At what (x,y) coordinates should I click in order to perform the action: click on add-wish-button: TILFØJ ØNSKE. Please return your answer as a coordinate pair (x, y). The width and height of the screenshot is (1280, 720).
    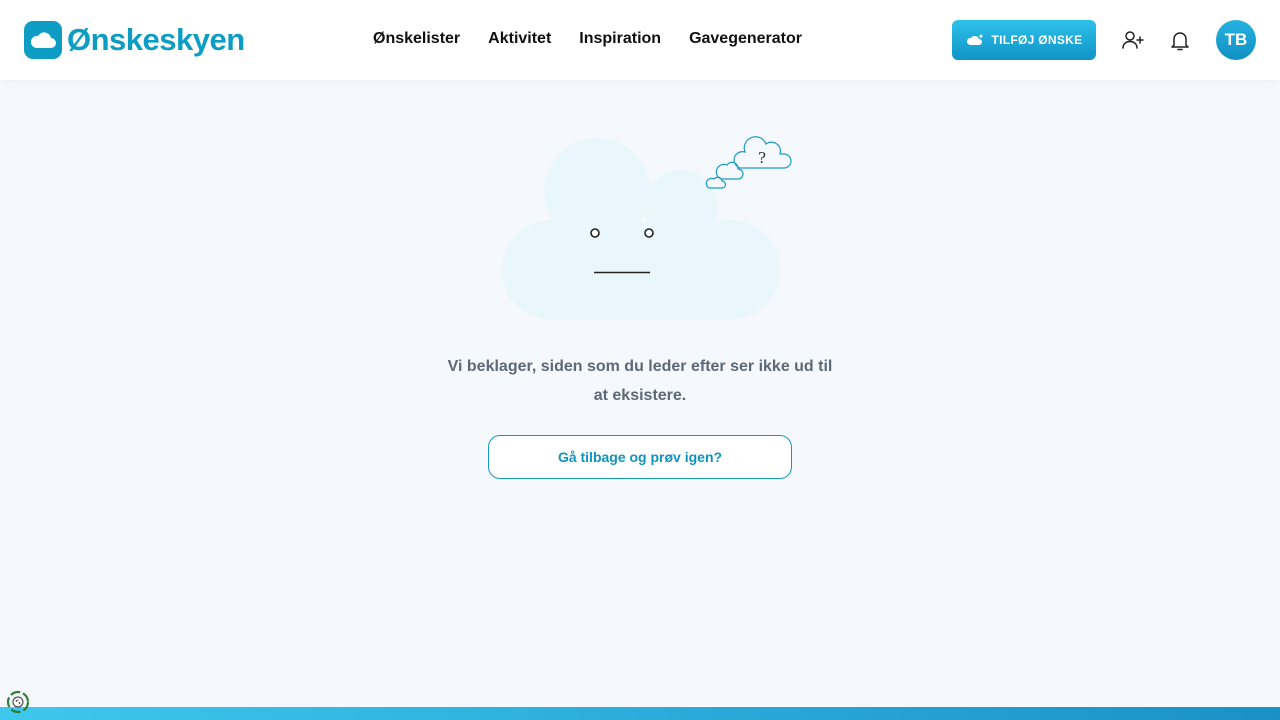
    Looking at the image, I should click on (1024, 40).